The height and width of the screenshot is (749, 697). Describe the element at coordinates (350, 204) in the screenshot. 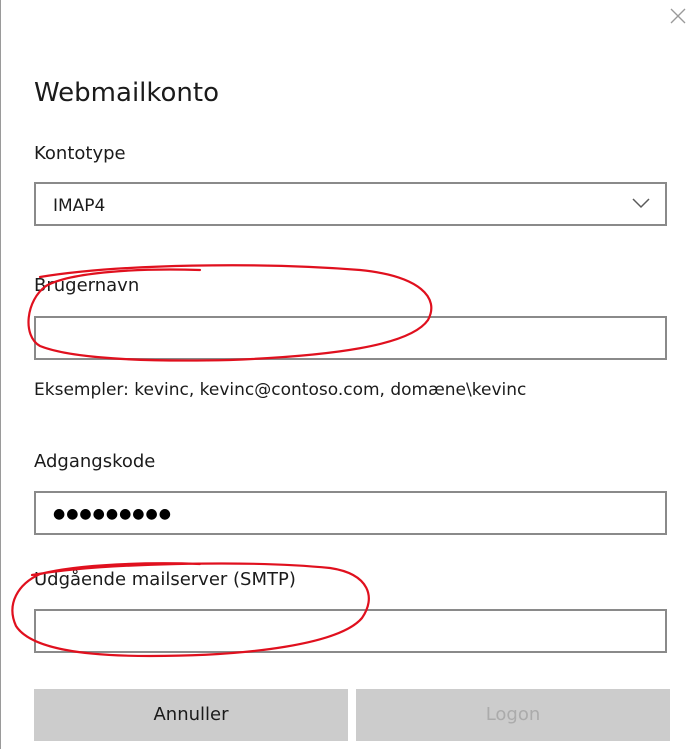

I see `account-type-select: IMAP4` at that location.